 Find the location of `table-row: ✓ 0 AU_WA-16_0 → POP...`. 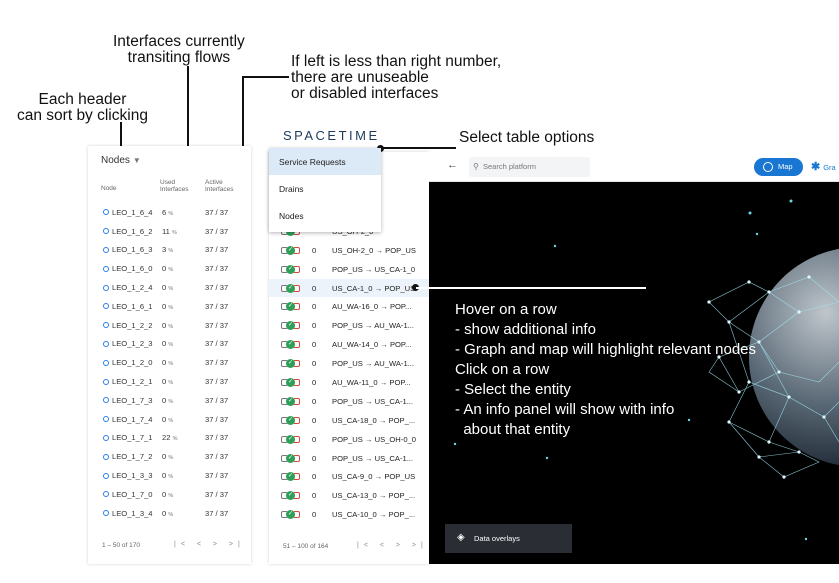

table-row: ✓ 0 AU_WA-16_0 → POP... is located at coordinates (349, 306).